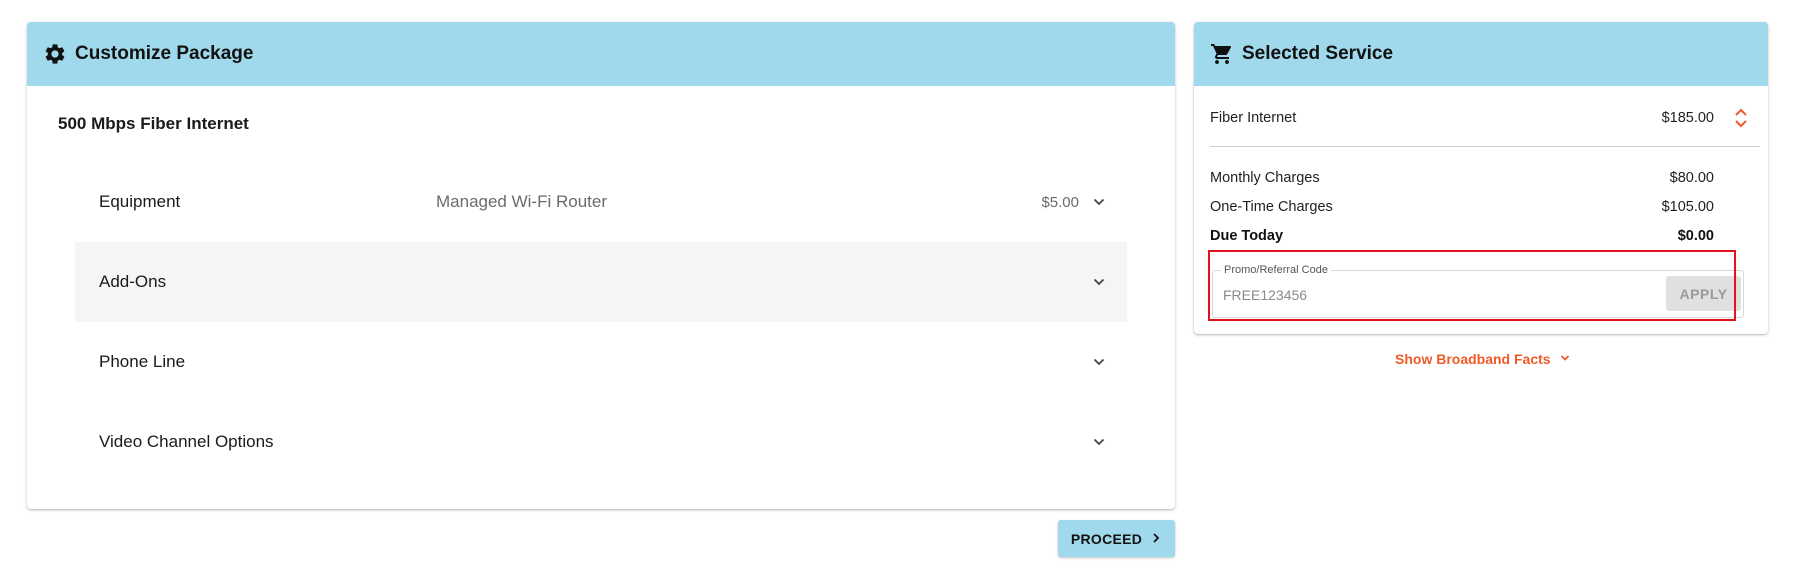  Describe the element at coordinates (1462, 207) in the screenshot. I see `one-time-charges-row: One-Time Charges $105.00` at that location.